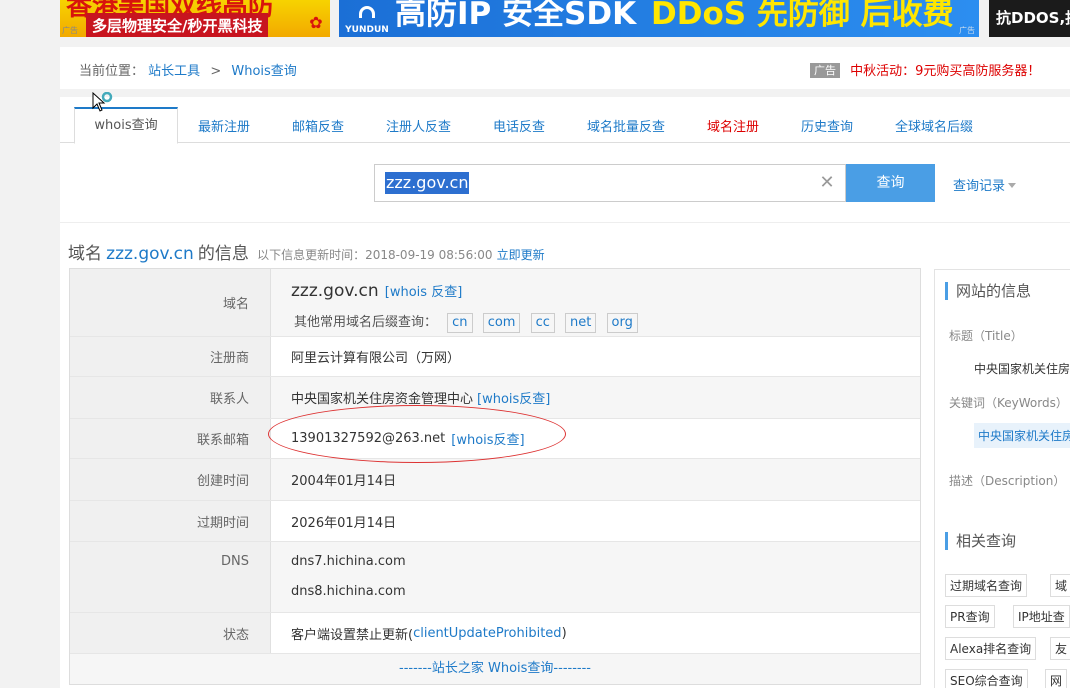  What do you see at coordinates (970, 616) in the screenshot?
I see `related-link-pr: PR查询` at bounding box center [970, 616].